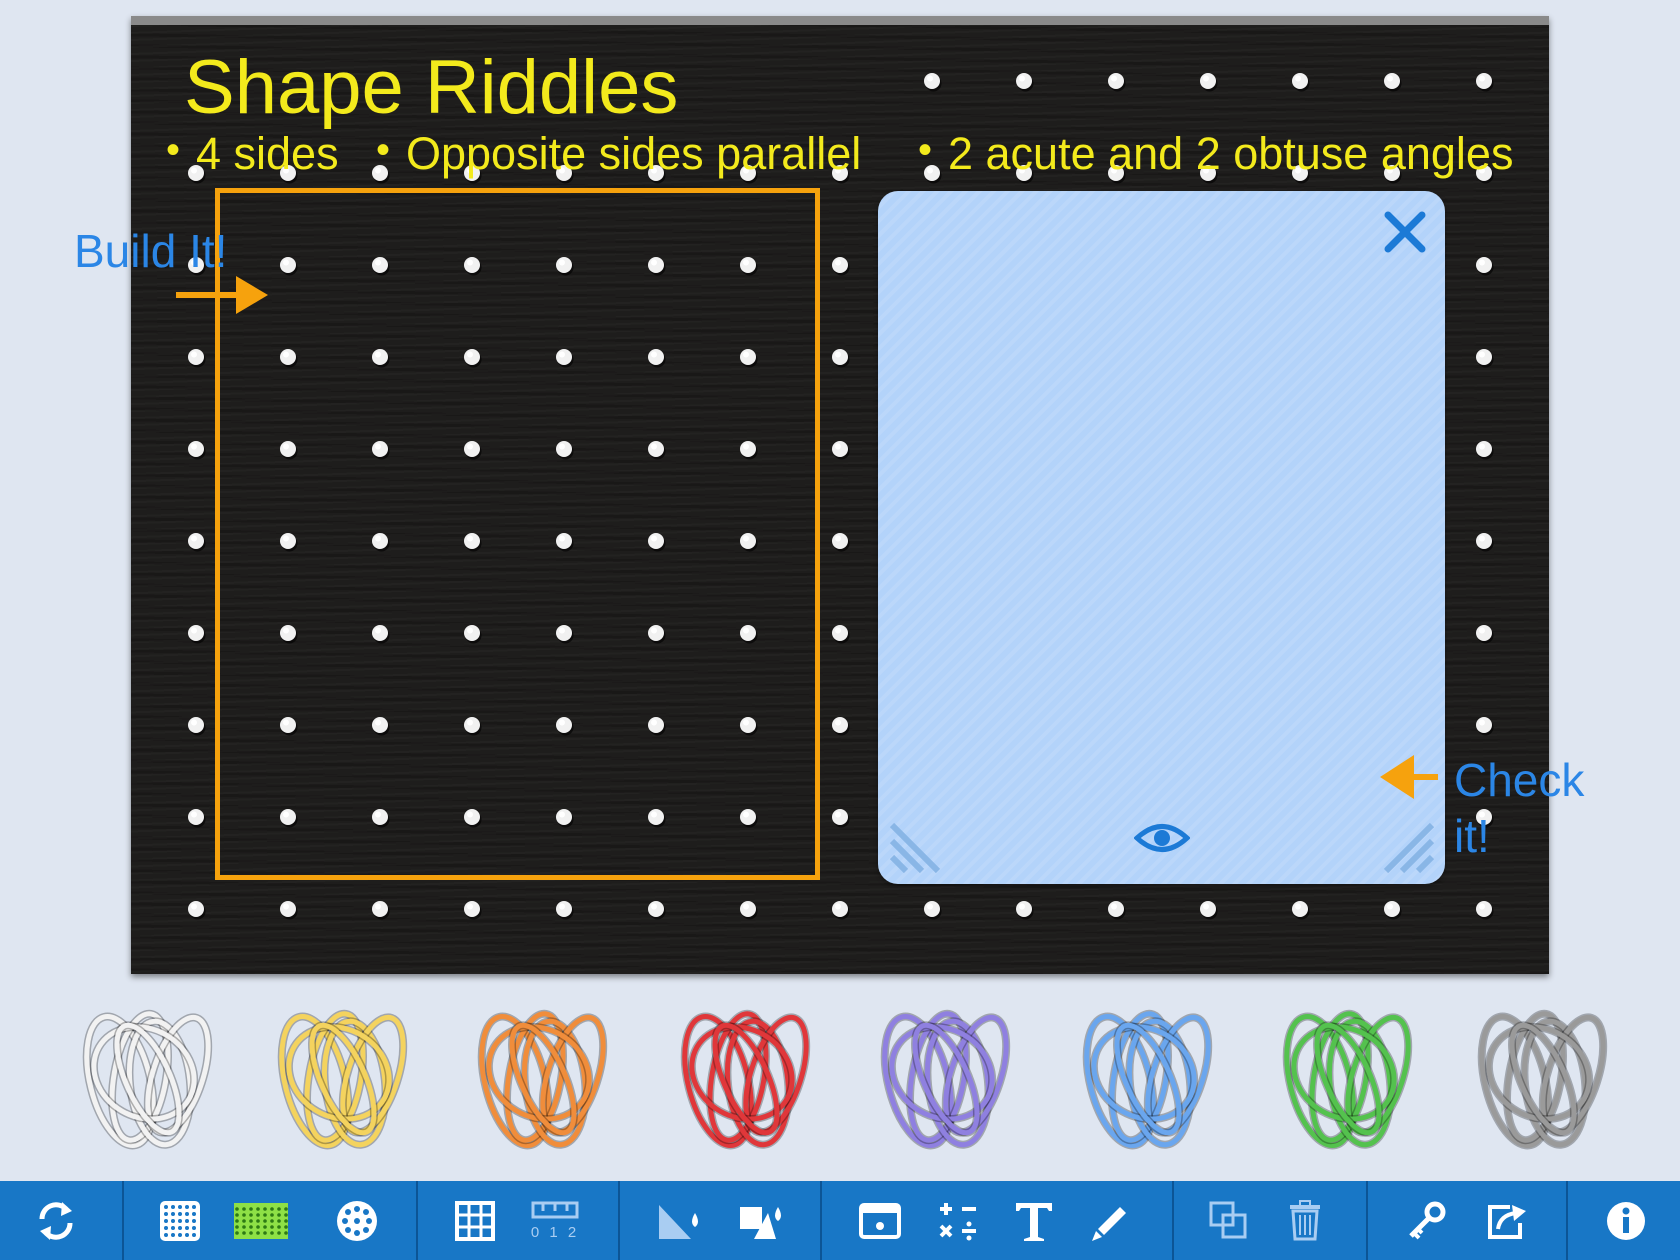 This screenshot has width=1680, height=1260. Describe the element at coordinates (840, 1220) in the screenshot. I see `bottom-toolbar: 0 1 2` at that location.